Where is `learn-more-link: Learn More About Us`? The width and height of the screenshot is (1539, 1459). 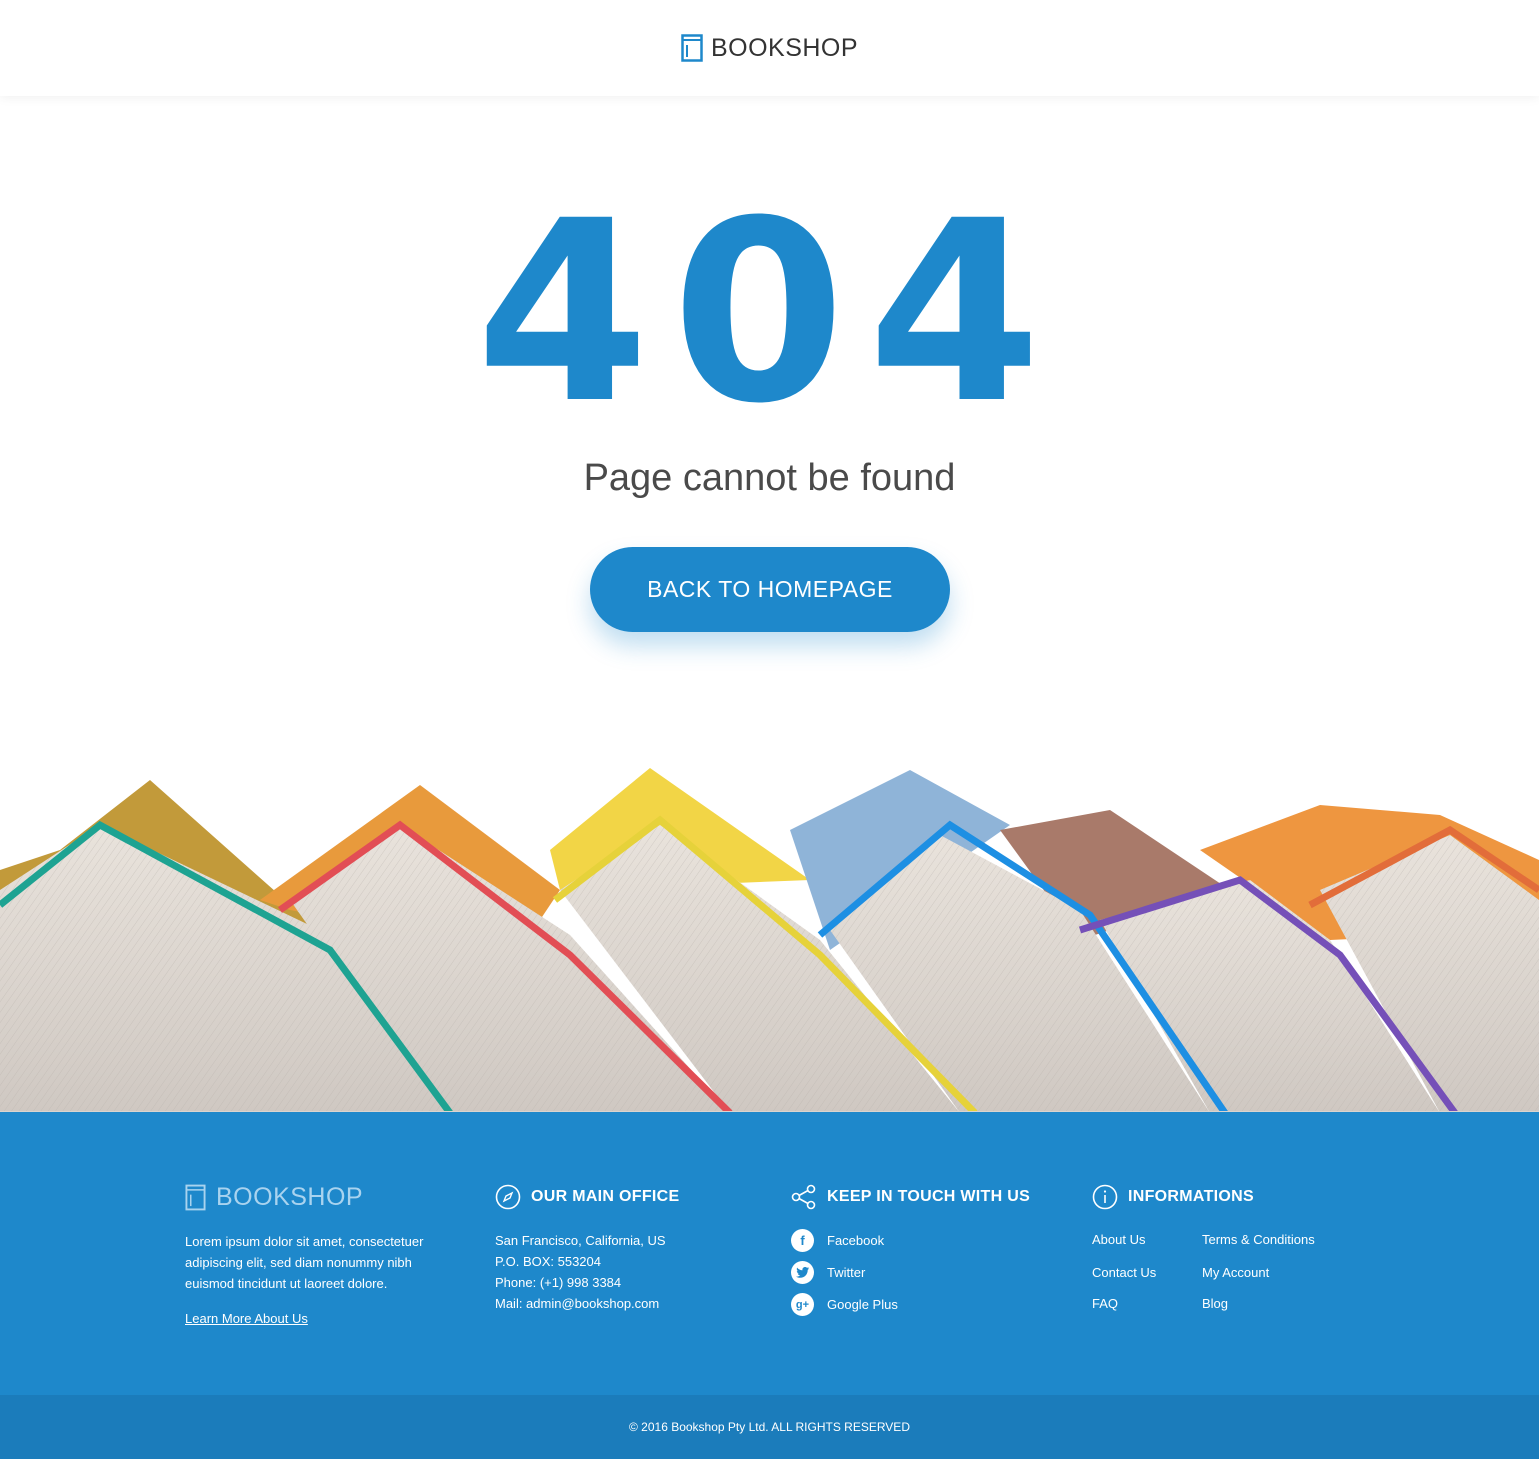
learn-more-link: Learn More About Us is located at coordinates (246, 1318).